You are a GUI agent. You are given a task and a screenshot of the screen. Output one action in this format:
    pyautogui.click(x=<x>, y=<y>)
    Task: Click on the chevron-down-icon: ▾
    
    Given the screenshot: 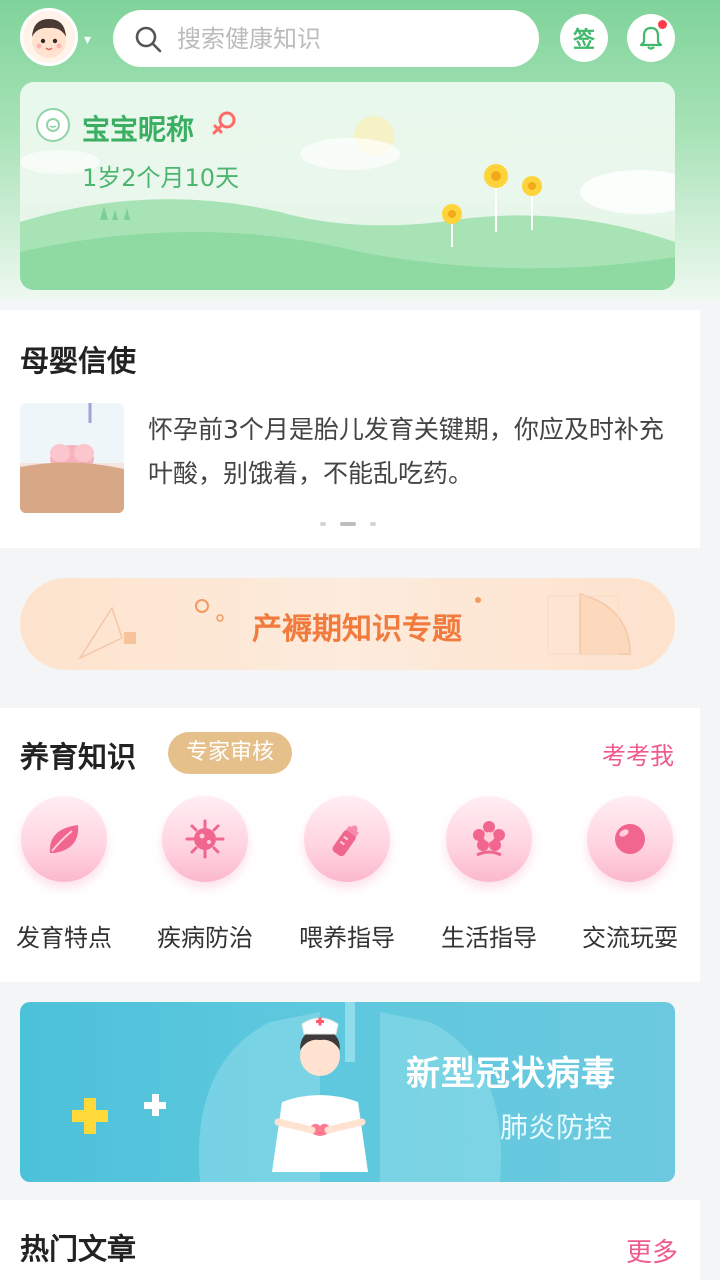 What is the action you would take?
    pyautogui.click(x=88, y=40)
    